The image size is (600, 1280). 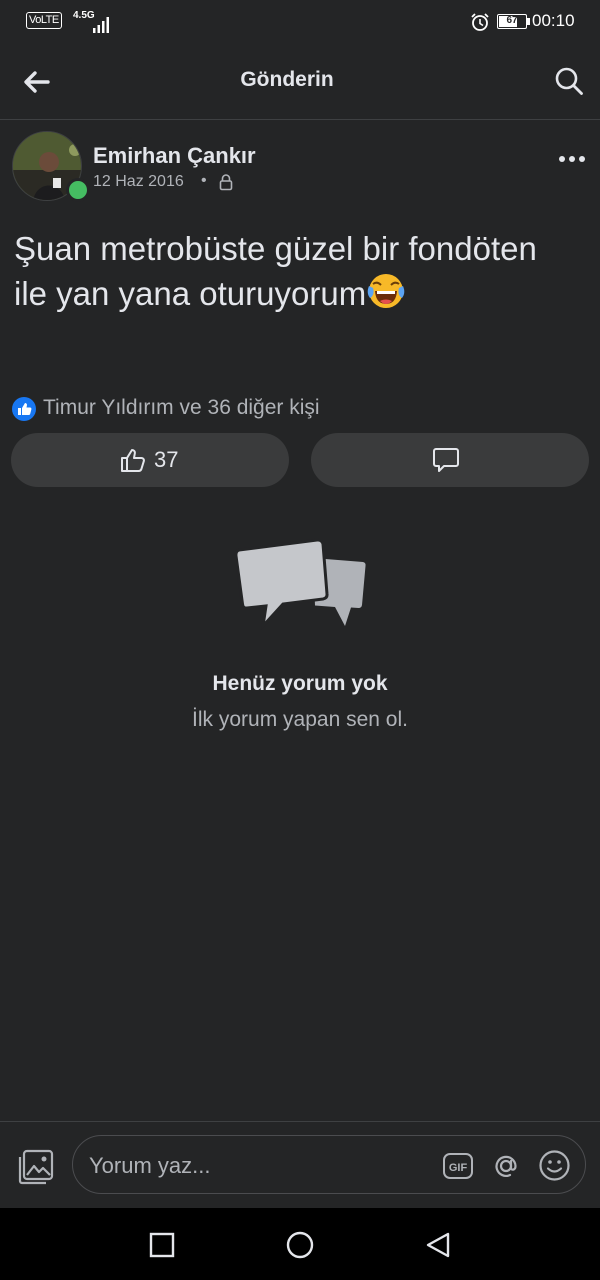 What do you see at coordinates (554, 1165) in the screenshot?
I see `smiley-icon` at bounding box center [554, 1165].